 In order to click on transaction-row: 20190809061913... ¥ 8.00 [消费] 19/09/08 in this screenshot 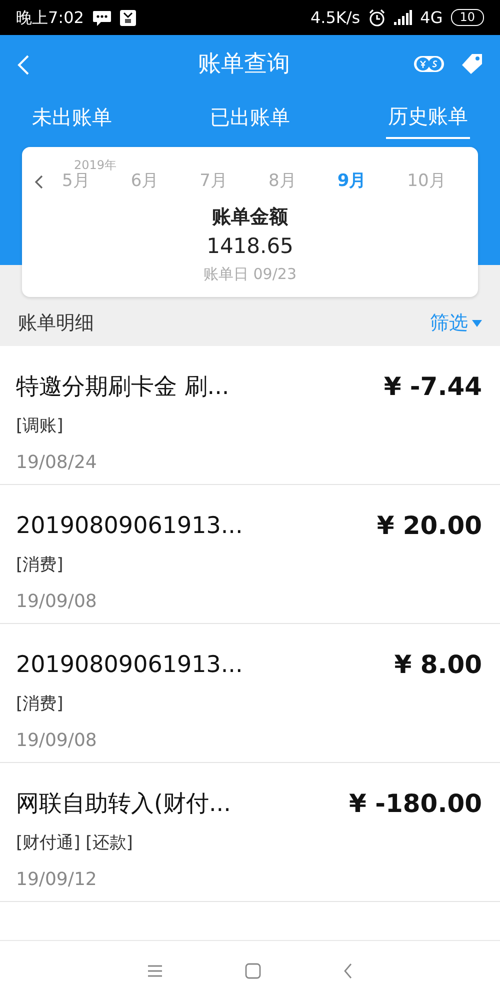, I will do `click(250, 693)`.